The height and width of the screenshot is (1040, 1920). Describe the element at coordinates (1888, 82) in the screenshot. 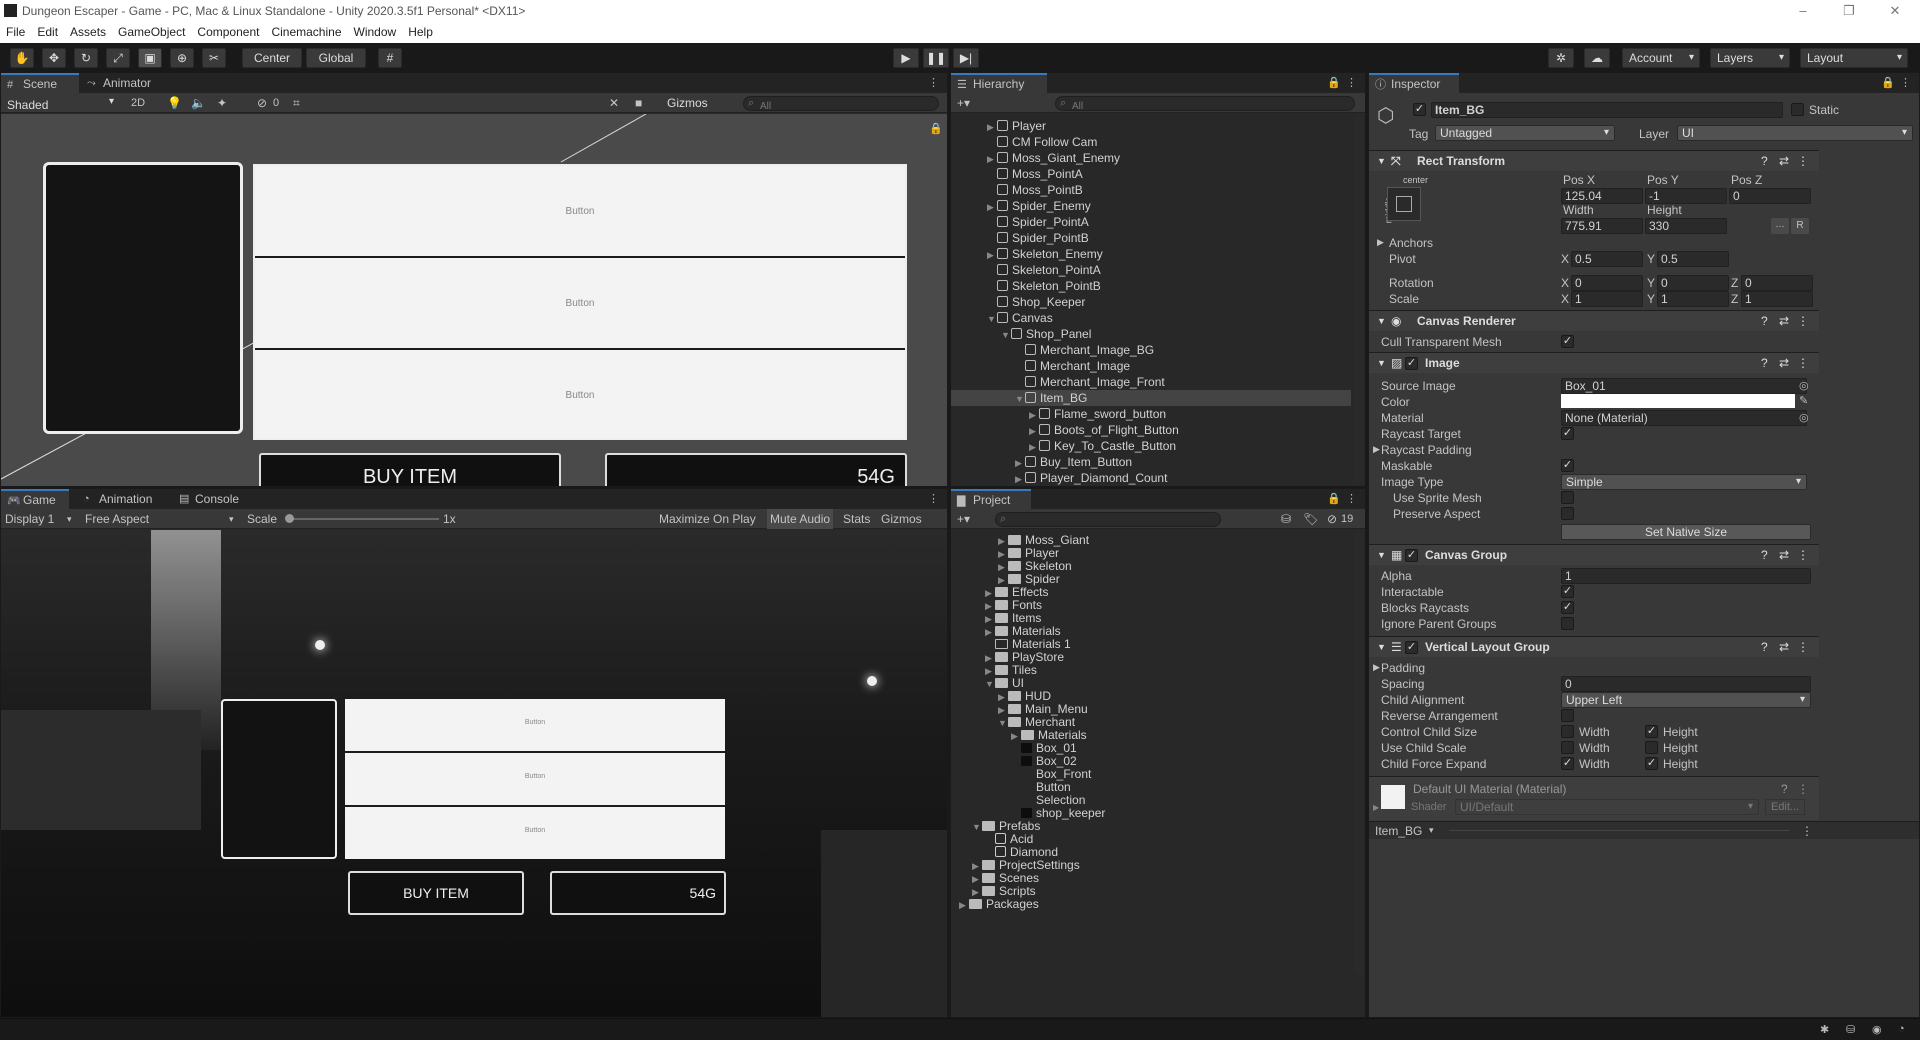

I see `inspector-lock-icon: 🔒` at that location.